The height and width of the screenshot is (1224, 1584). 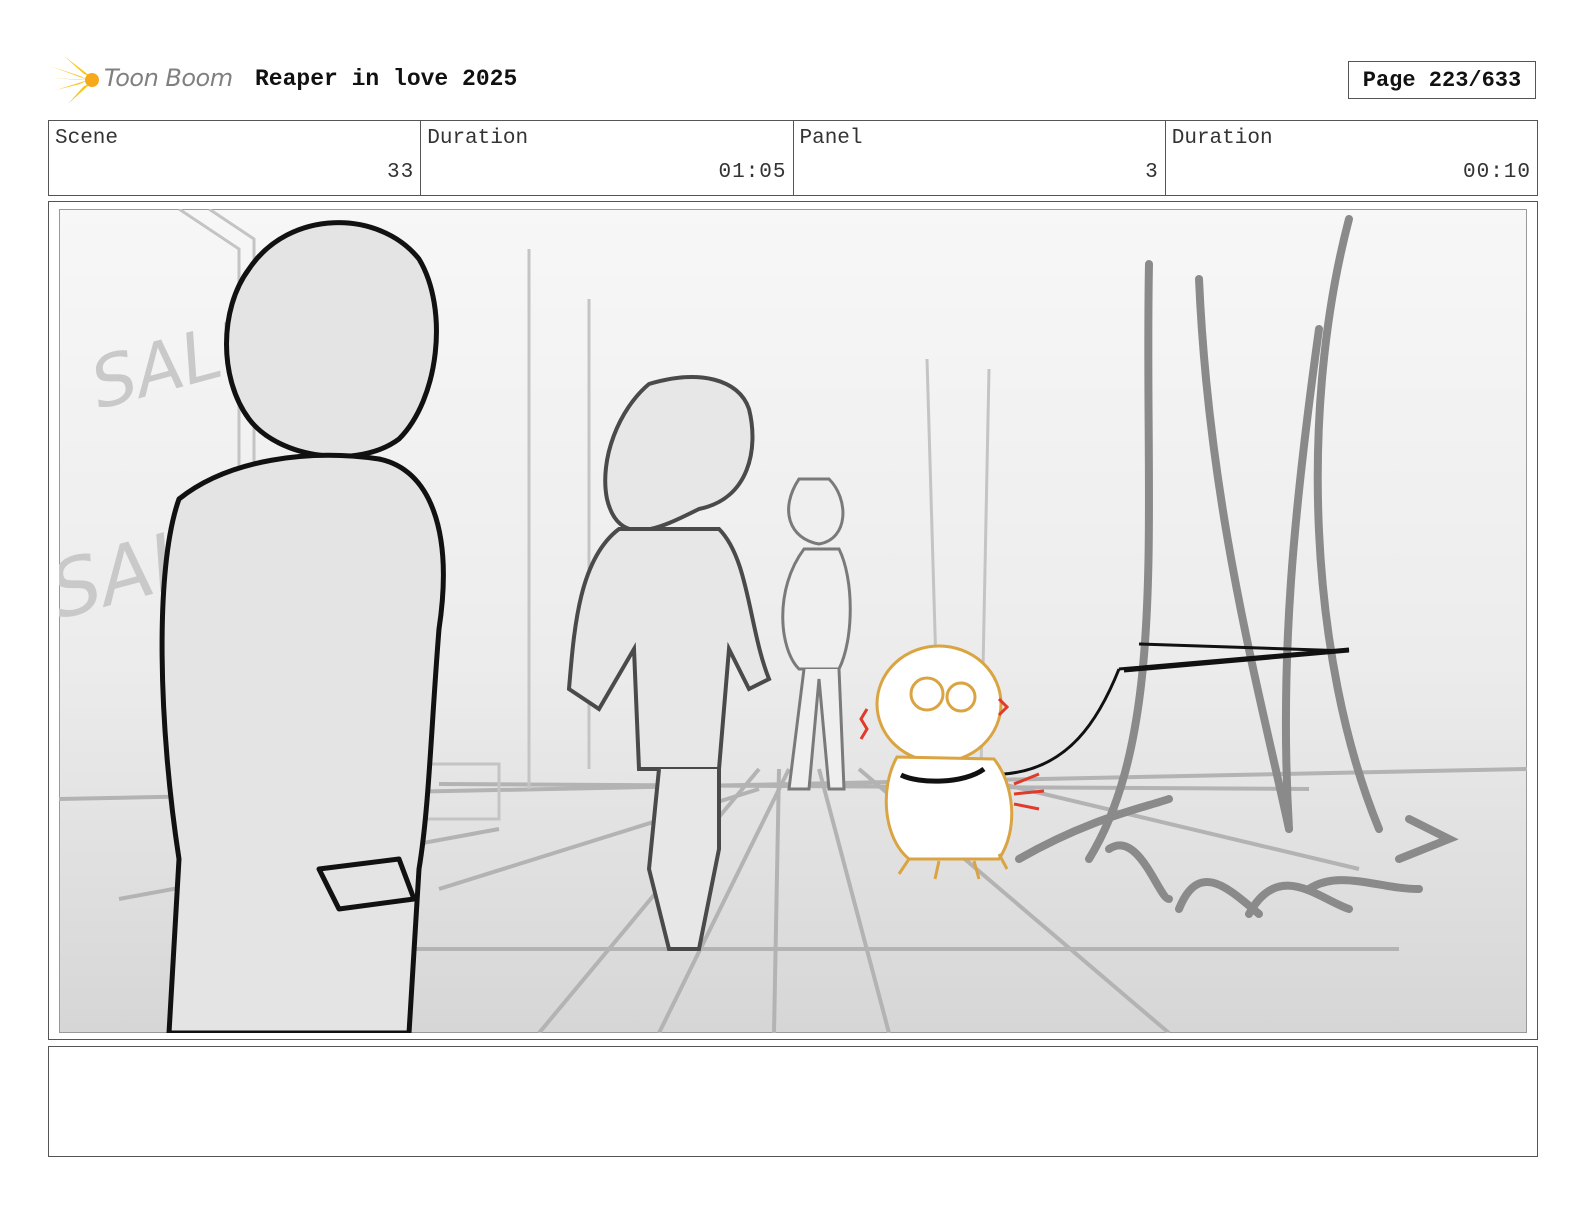 I want to click on brand-name: Toon Boom, so click(x=168, y=78).